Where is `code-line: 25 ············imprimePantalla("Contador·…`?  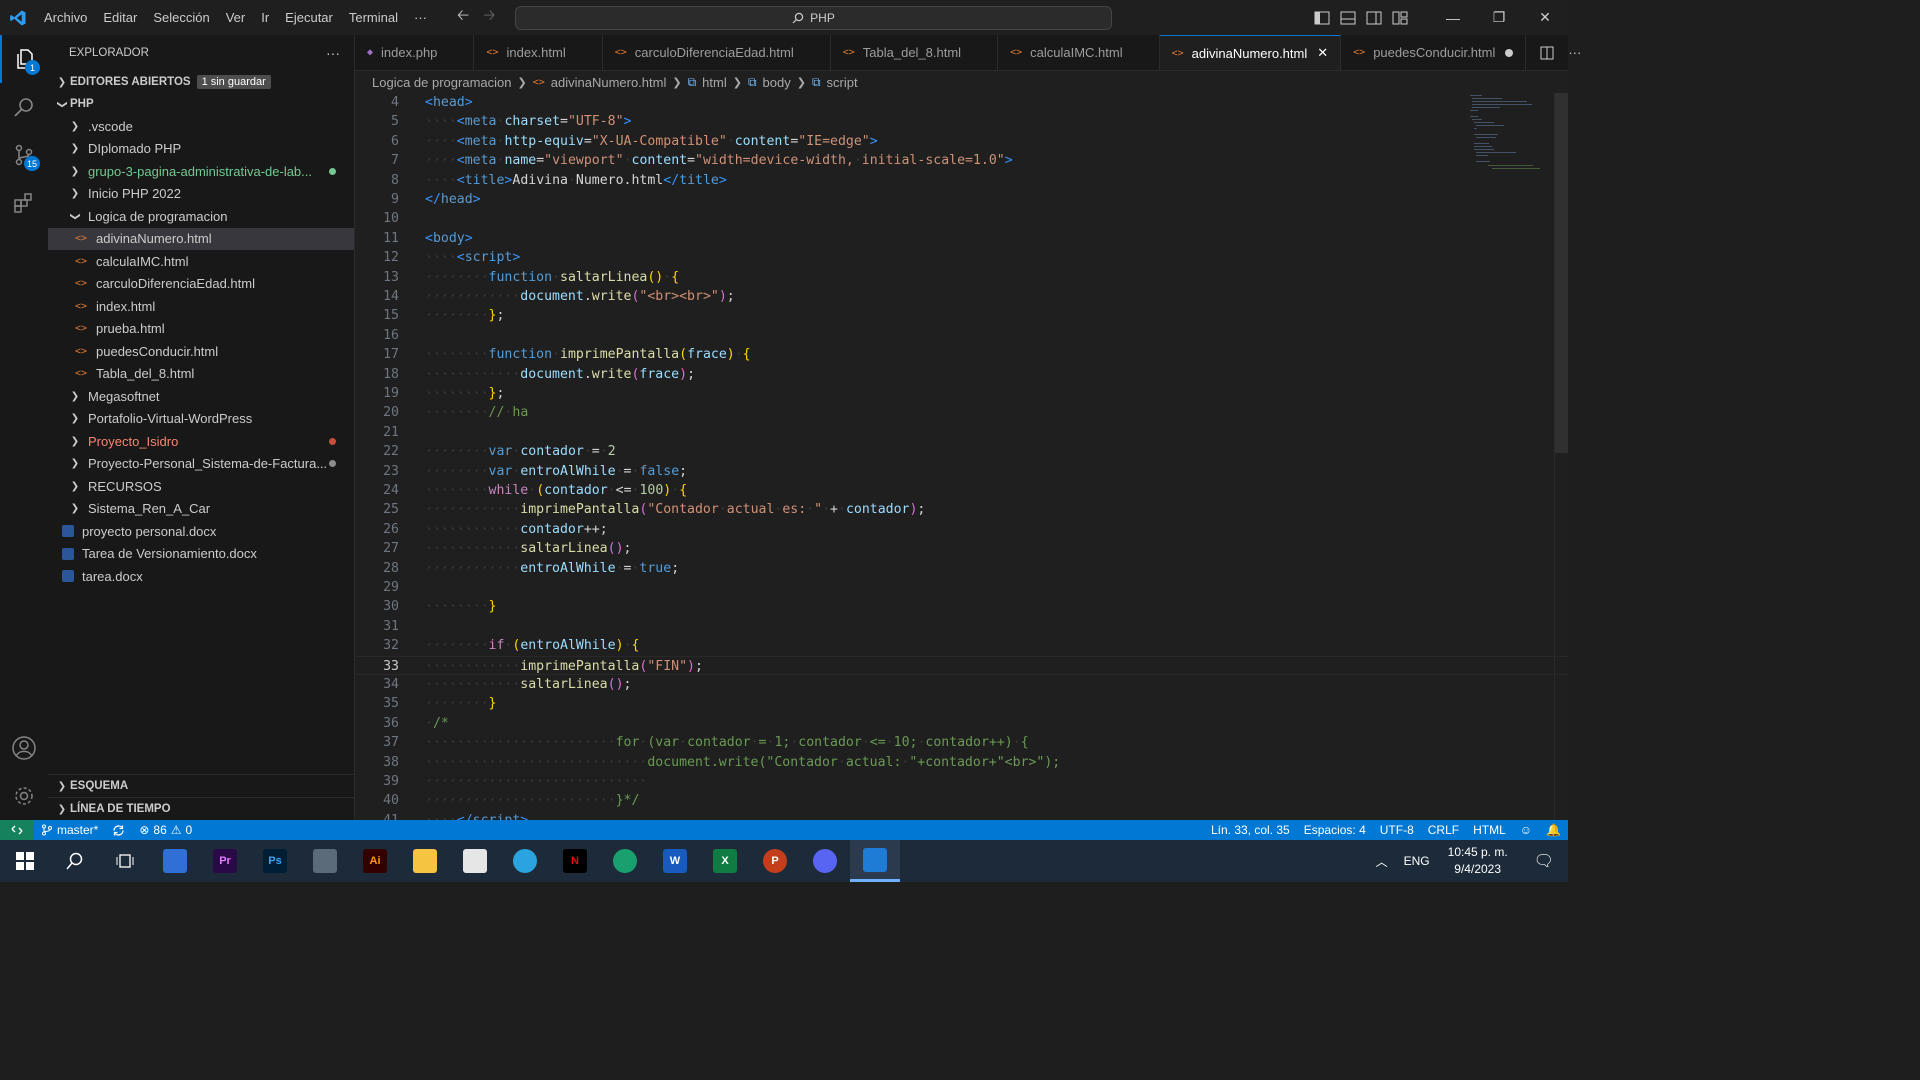
code-line: 25 ············imprimePantalla("Contador·… is located at coordinates (961, 509).